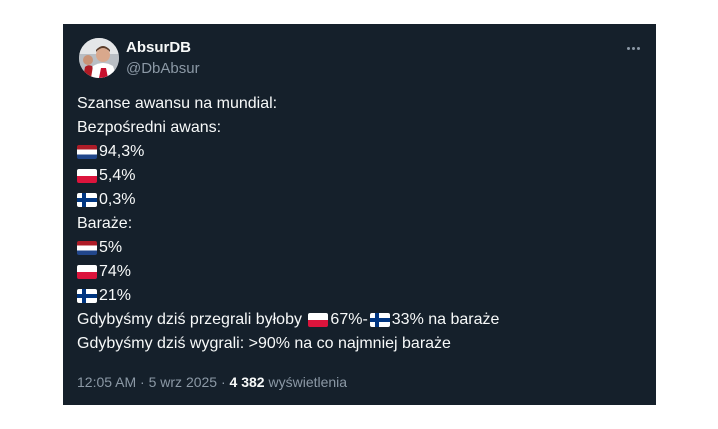 Image resolution: width=718 pixels, height=429 pixels. I want to click on avatar, so click(99, 58).